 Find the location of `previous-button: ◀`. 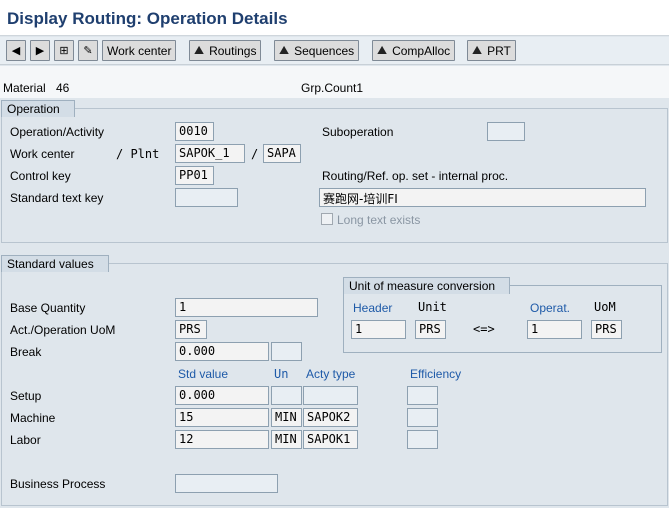

previous-button: ◀ is located at coordinates (16, 50).